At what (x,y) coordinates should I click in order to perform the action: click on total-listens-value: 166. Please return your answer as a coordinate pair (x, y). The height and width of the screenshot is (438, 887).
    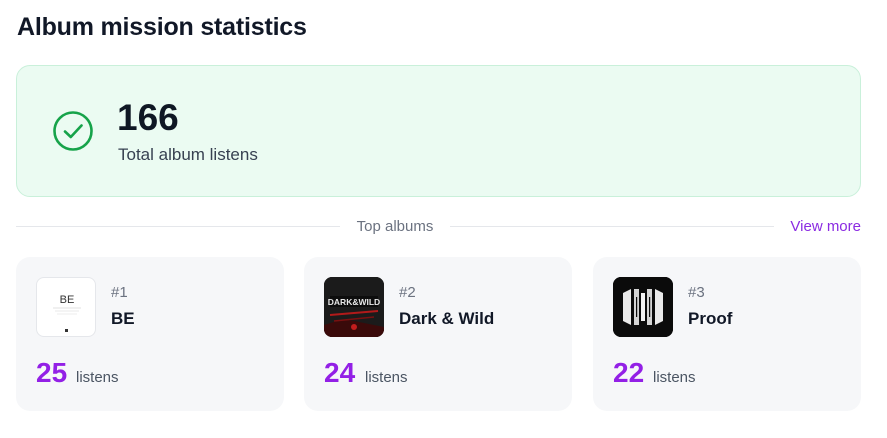
    Looking at the image, I should click on (148, 117).